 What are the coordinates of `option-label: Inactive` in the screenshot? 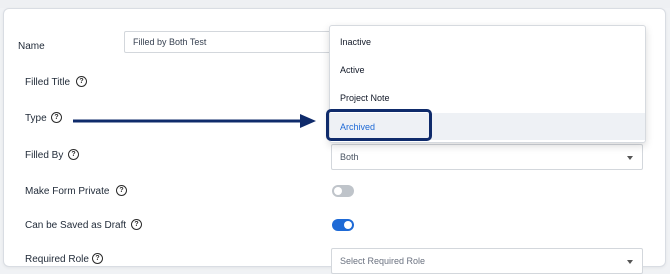 It's located at (356, 42).